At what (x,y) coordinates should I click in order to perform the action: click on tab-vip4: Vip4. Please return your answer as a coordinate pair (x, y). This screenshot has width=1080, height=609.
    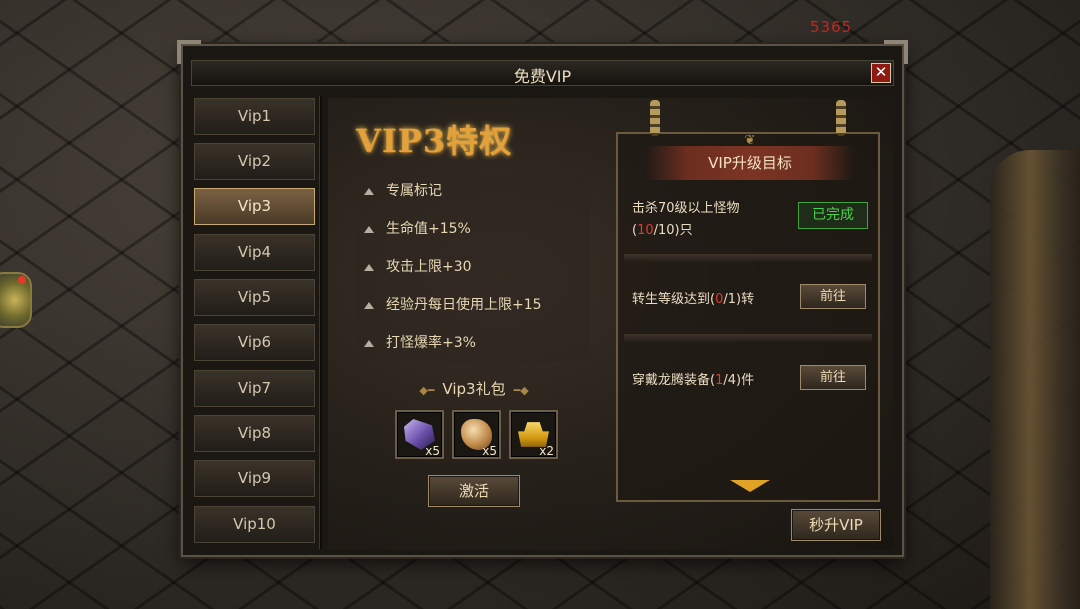
    Looking at the image, I should click on (254, 252).